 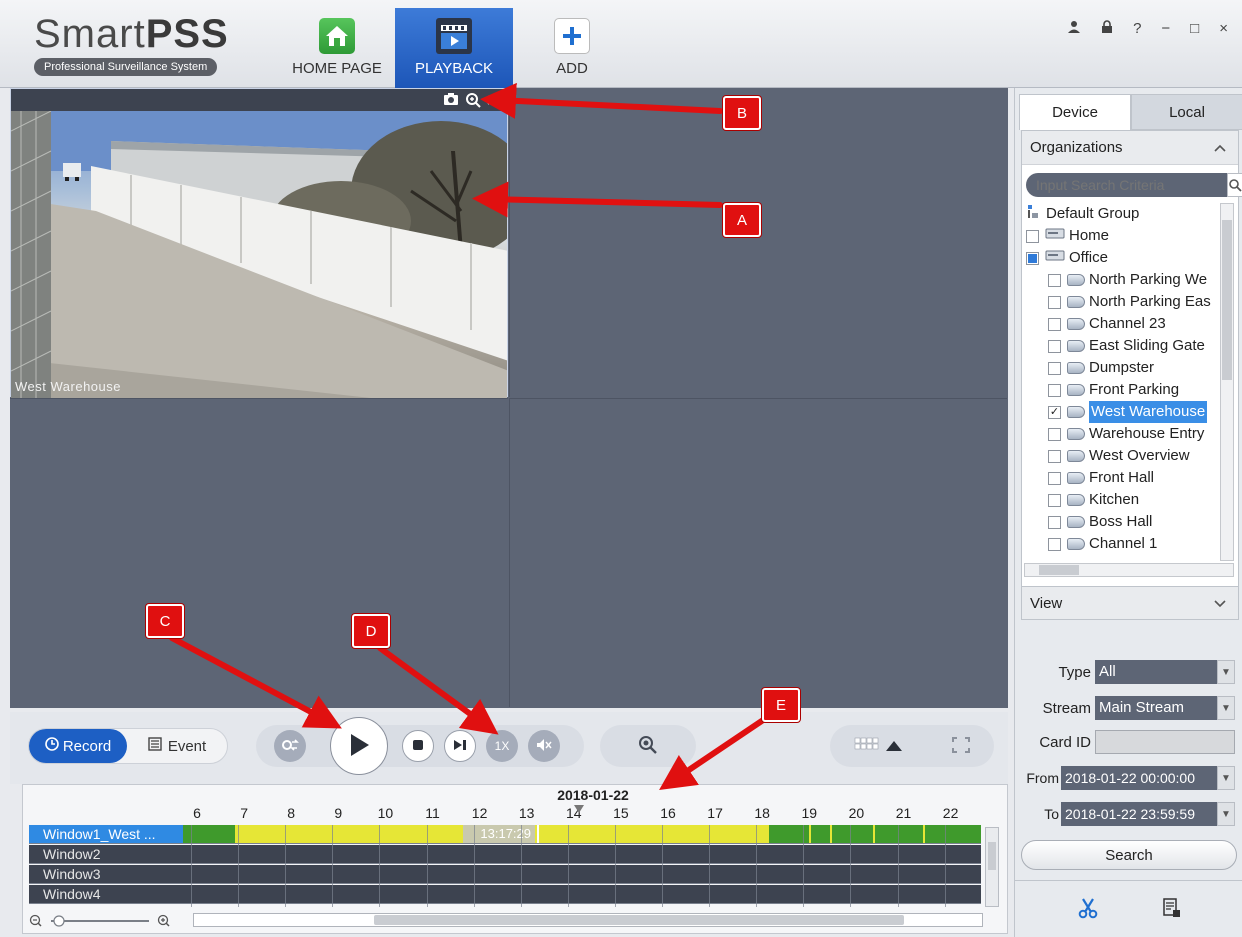 I want to click on nav-home-page: HOME PAGE, so click(x=337, y=48).